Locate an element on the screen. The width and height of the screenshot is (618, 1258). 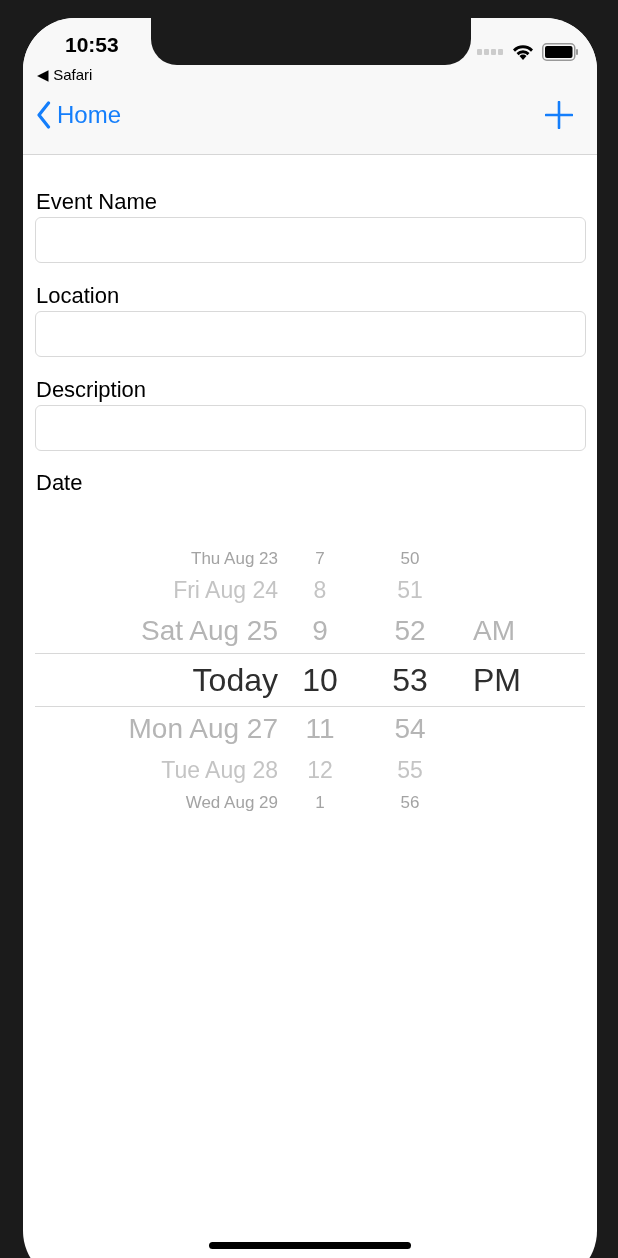
picker-period: AM is located at coordinates (493, 631).